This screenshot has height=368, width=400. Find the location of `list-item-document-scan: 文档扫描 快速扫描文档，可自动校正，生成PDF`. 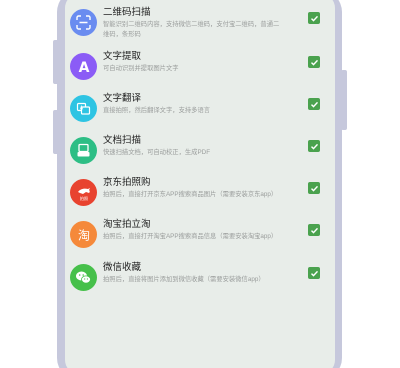

list-item-document-scan: 文档扫描 快速扫描文档，可自动校正，生成PDF is located at coordinates (200, 155).